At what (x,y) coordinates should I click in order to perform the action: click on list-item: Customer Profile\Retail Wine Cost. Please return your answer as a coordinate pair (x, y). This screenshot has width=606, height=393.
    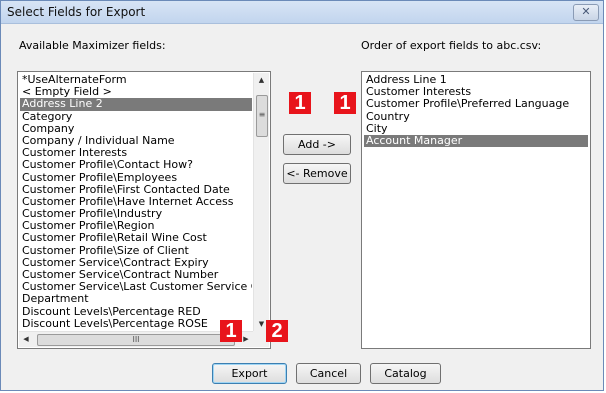
    Looking at the image, I should click on (136, 238).